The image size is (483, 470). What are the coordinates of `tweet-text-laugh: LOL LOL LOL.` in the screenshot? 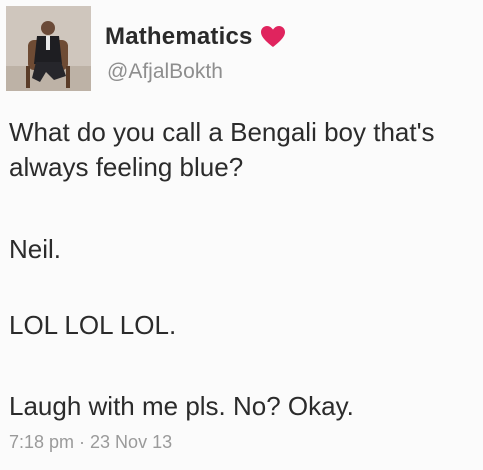 It's located at (93, 325).